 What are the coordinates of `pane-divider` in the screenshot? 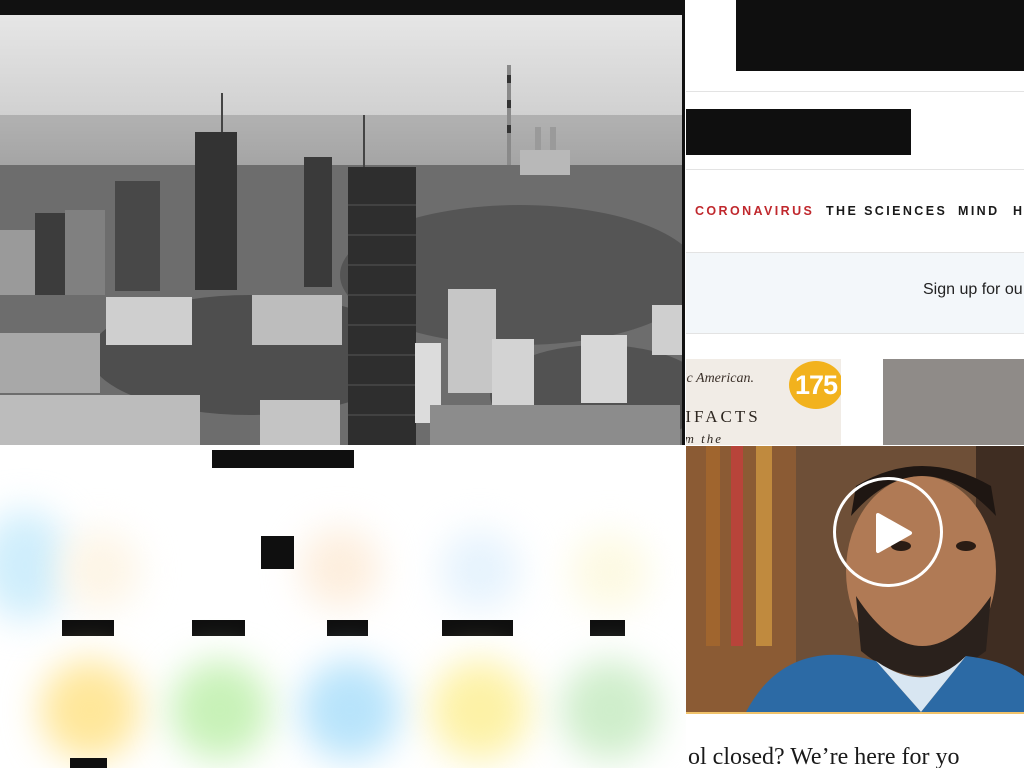 It's located at (683, 222).